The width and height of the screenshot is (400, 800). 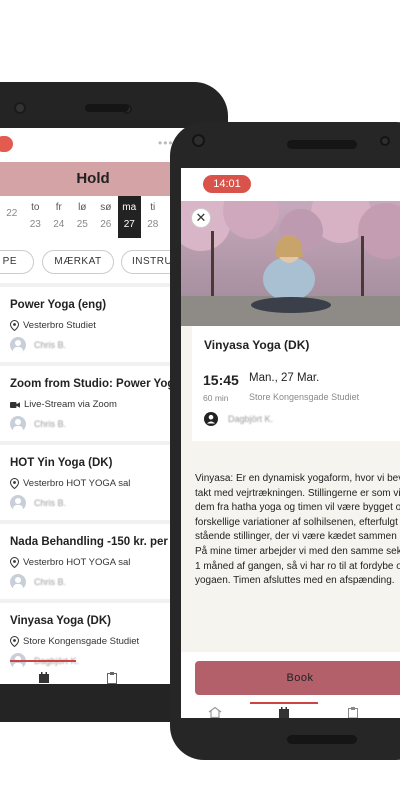 What do you see at coordinates (251, 419) in the screenshot?
I see `instructor-name: Dagbjört K.` at bounding box center [251, 419].